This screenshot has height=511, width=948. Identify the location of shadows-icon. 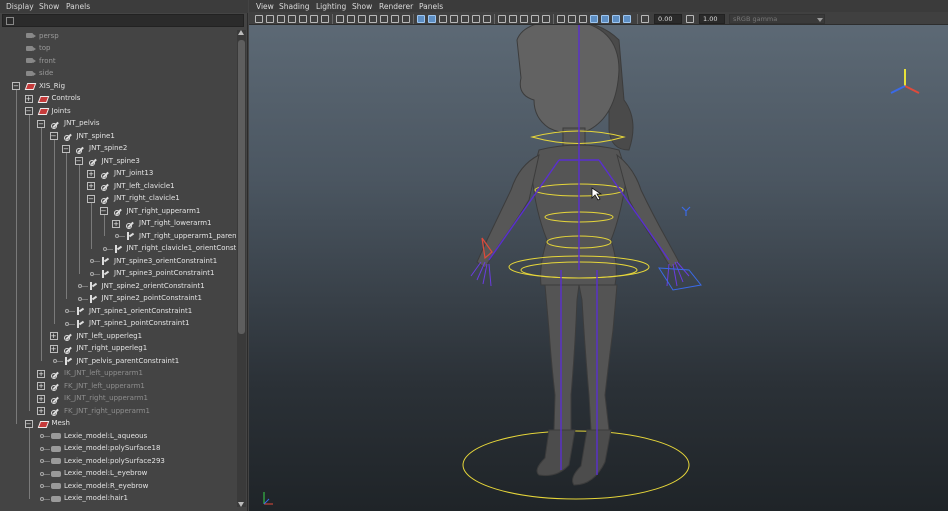
(465, 19).